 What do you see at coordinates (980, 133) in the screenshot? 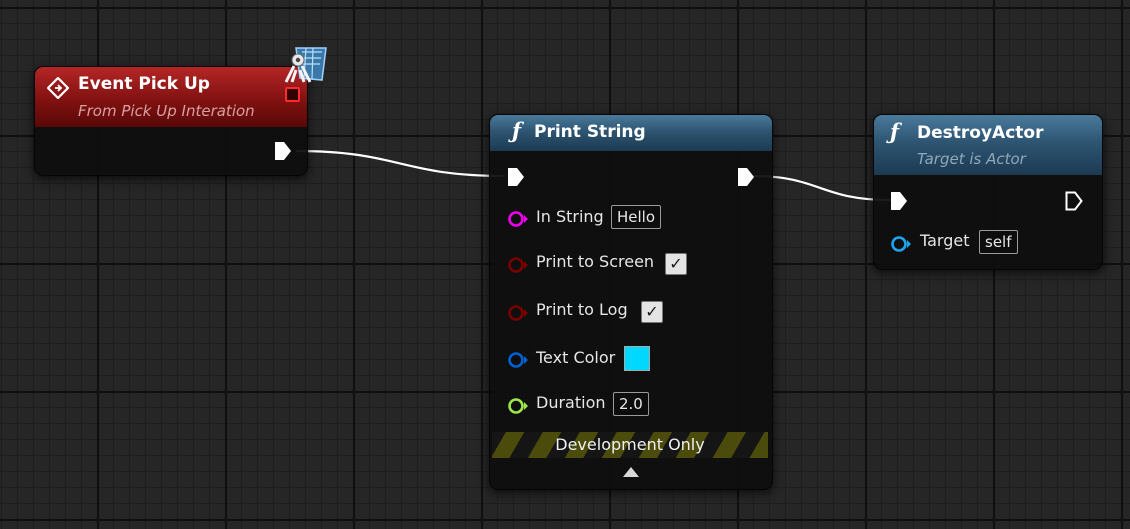
I see `destroy-actor-title: DestroyActor` at bounding box center [980, 133].